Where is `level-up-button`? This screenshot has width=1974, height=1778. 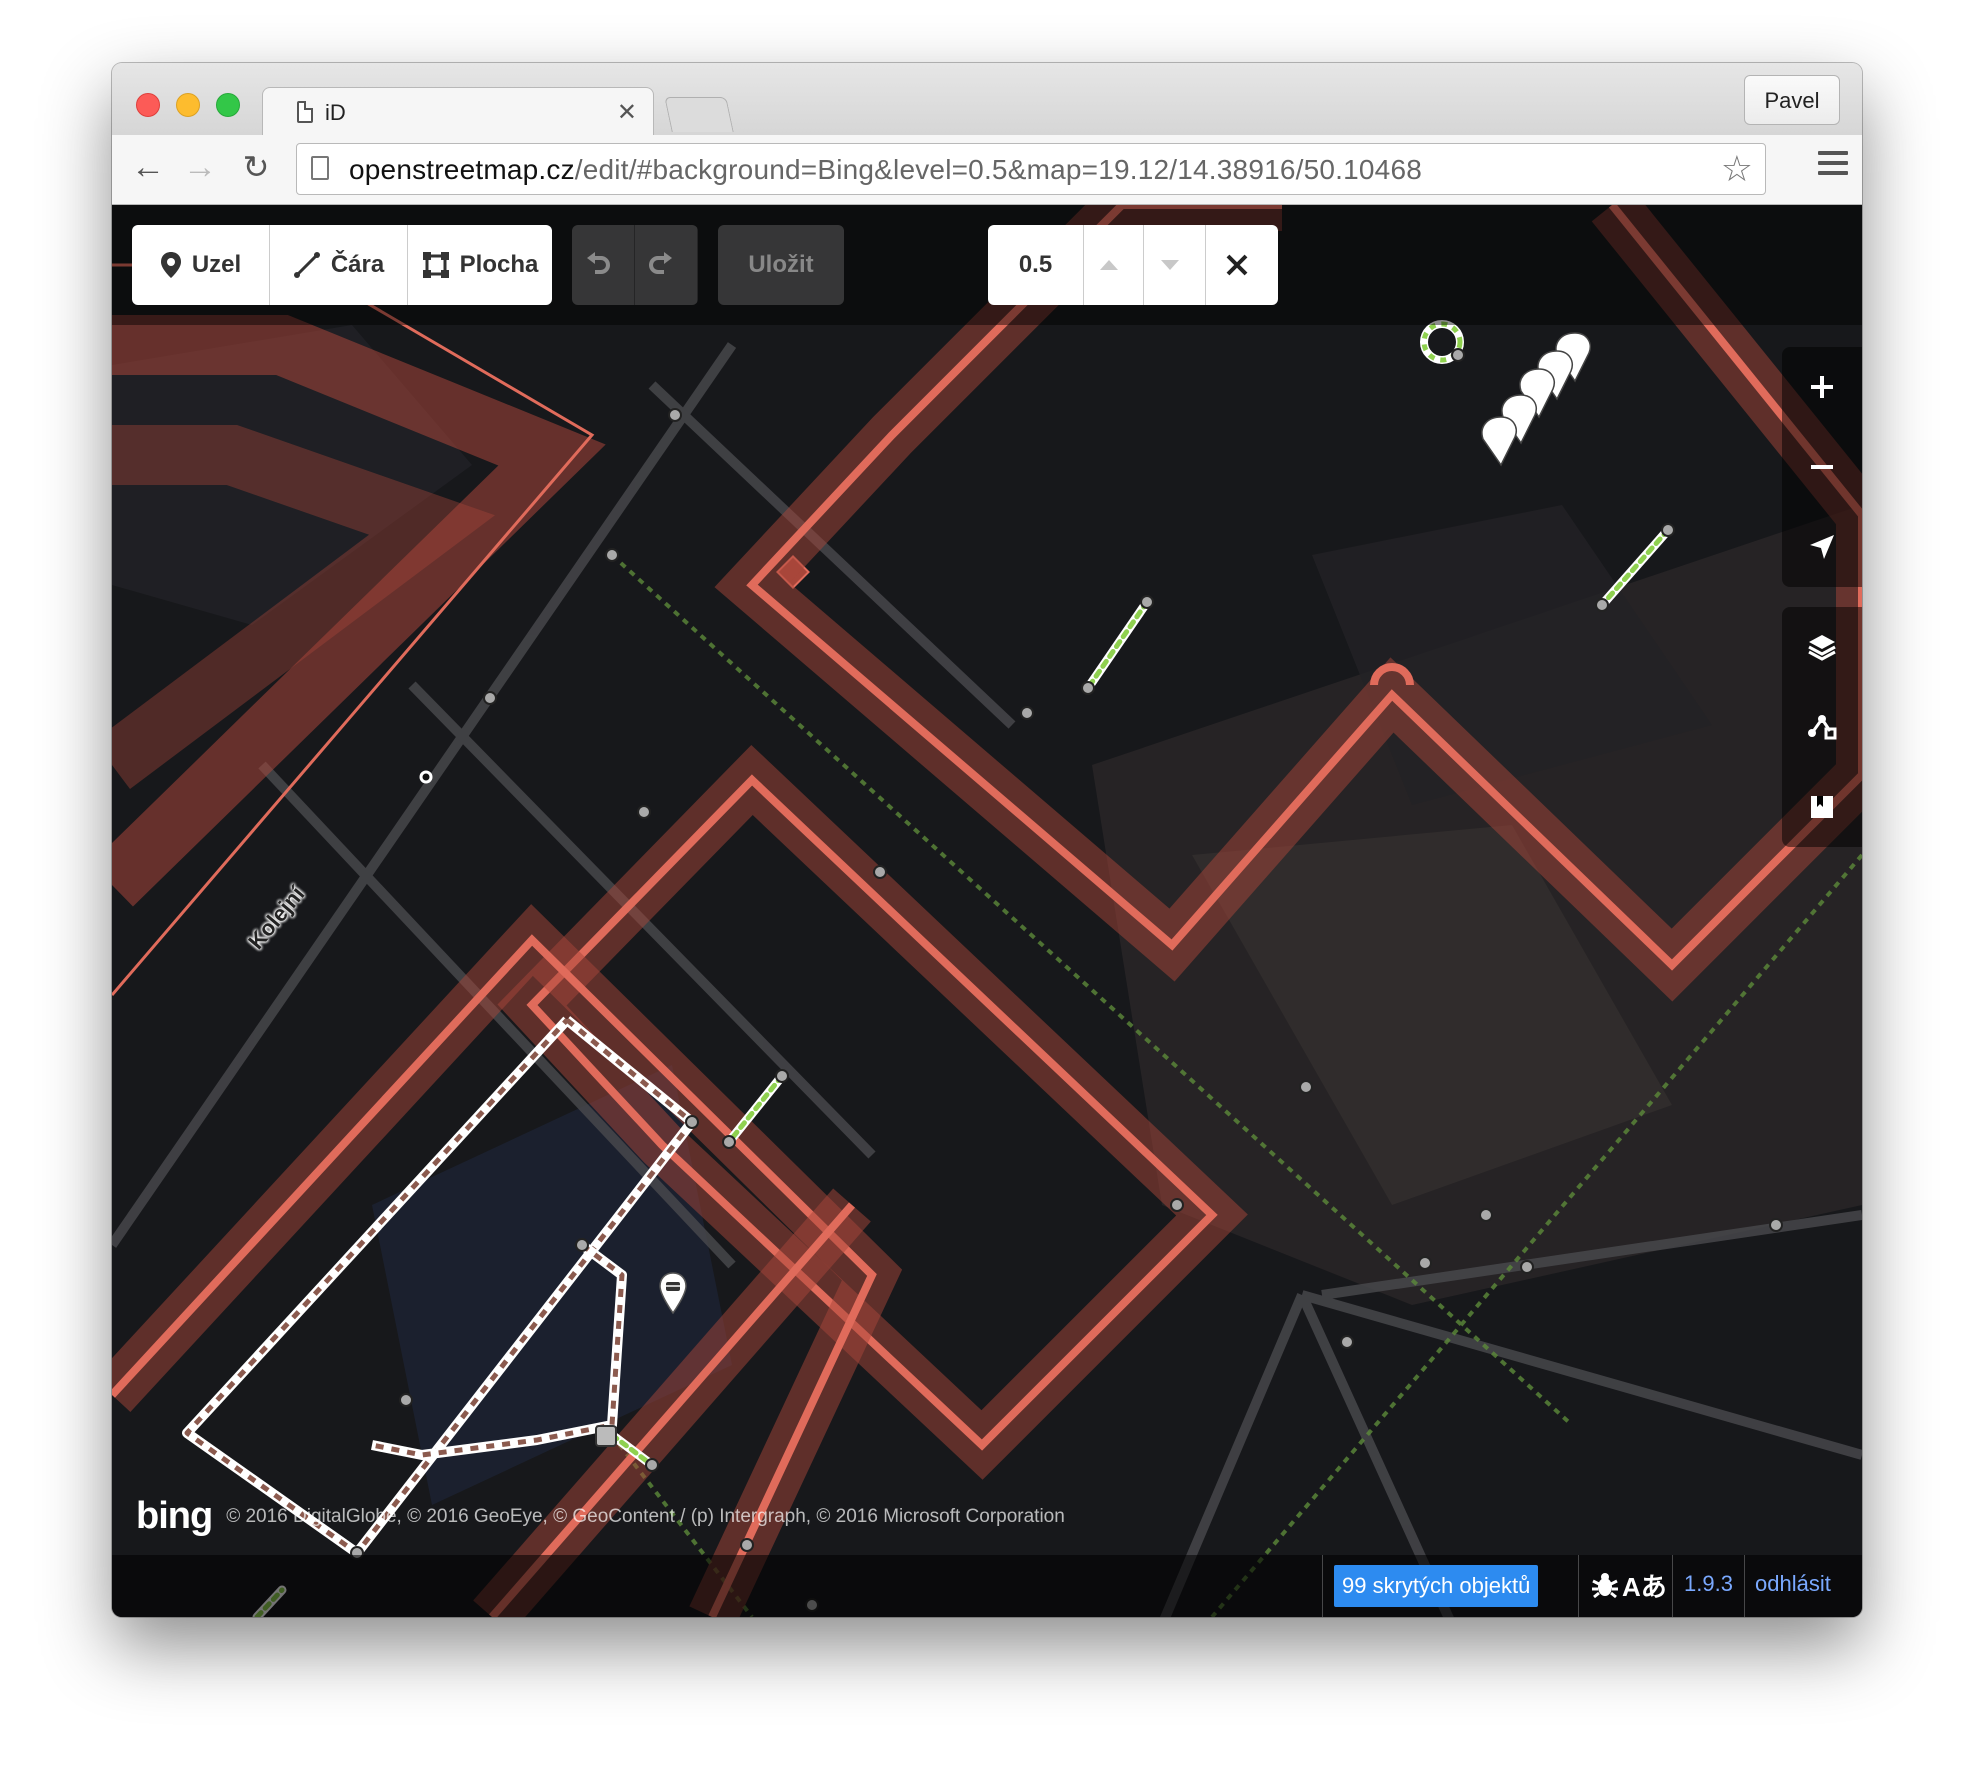 level-up-button is located at coordinates (1114, 265).